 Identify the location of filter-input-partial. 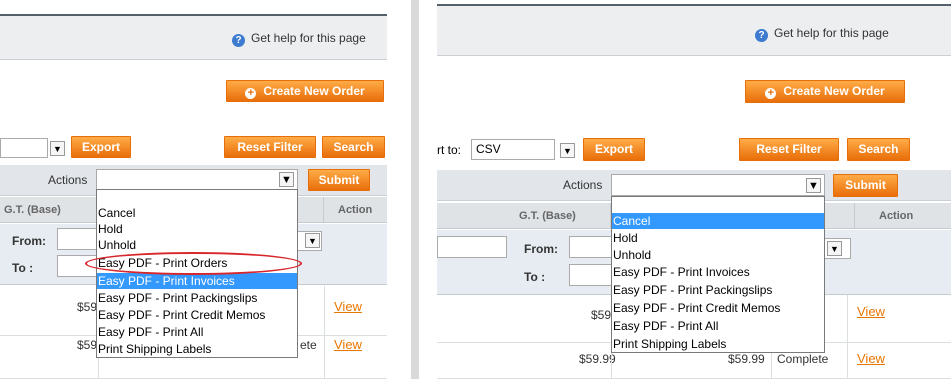
(472, 247).